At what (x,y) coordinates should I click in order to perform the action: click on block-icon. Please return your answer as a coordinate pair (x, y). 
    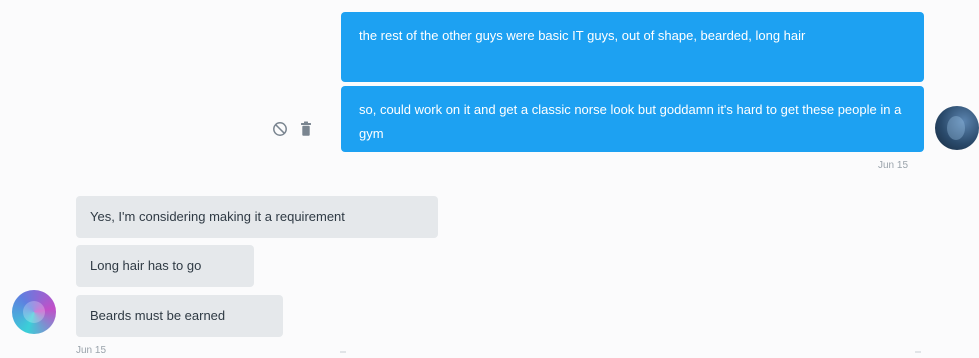
    Looking at the image, I should click on (280, 129).